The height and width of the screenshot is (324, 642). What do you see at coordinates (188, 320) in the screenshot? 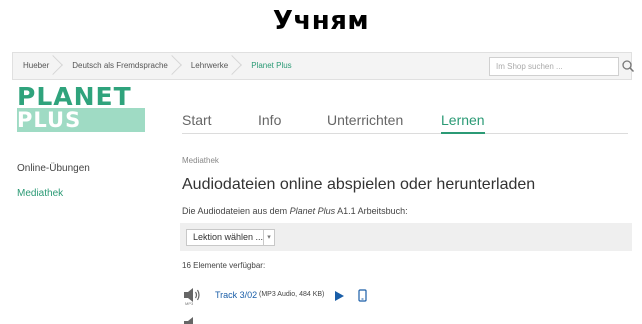
I see `speaker-icon` at bounding box center [188, 320].